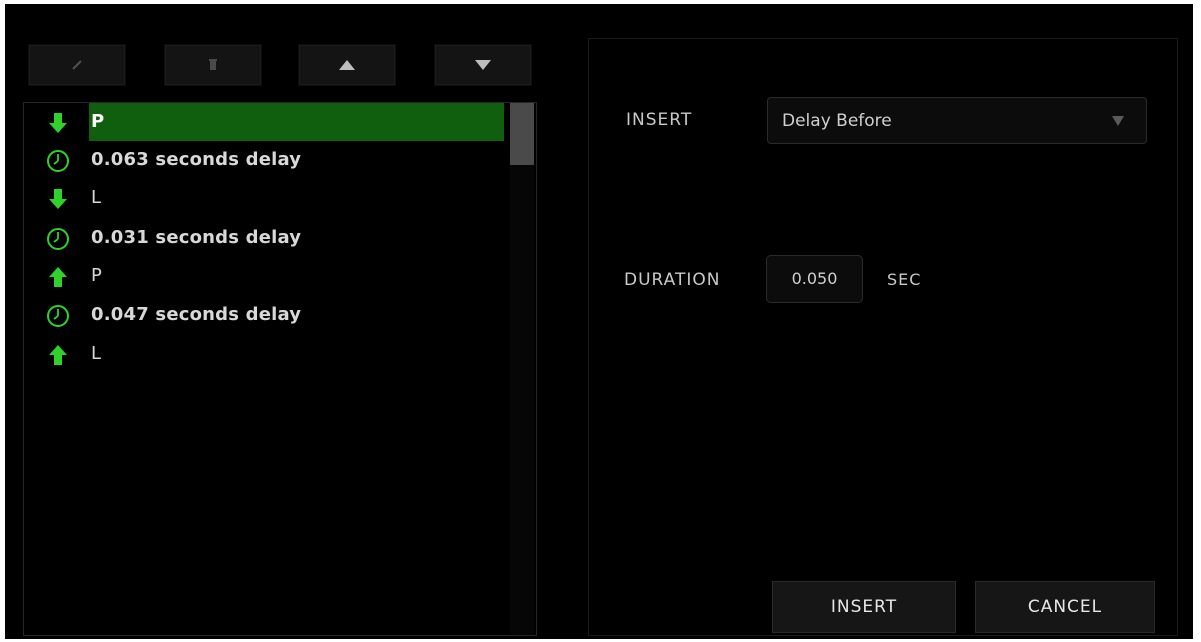  What do you see at coordinates (659, 120) in the screenshot?
I see `insert-label: INSERT` at bounding box center [659, 120].